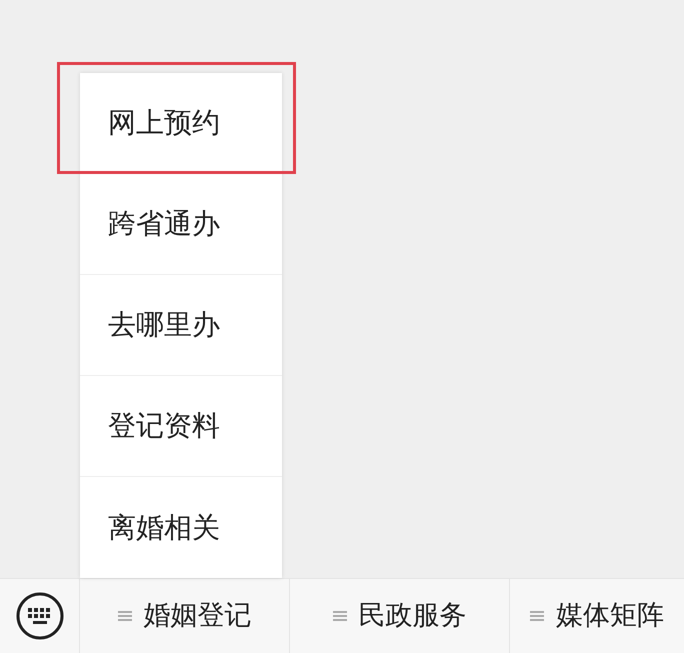 Image resolution: width=684 pixels, height=653 pixels. Describe the element at coordinates (597, 616) in the screenshot. I see `menu-button: 媒体矩阵` at that location.